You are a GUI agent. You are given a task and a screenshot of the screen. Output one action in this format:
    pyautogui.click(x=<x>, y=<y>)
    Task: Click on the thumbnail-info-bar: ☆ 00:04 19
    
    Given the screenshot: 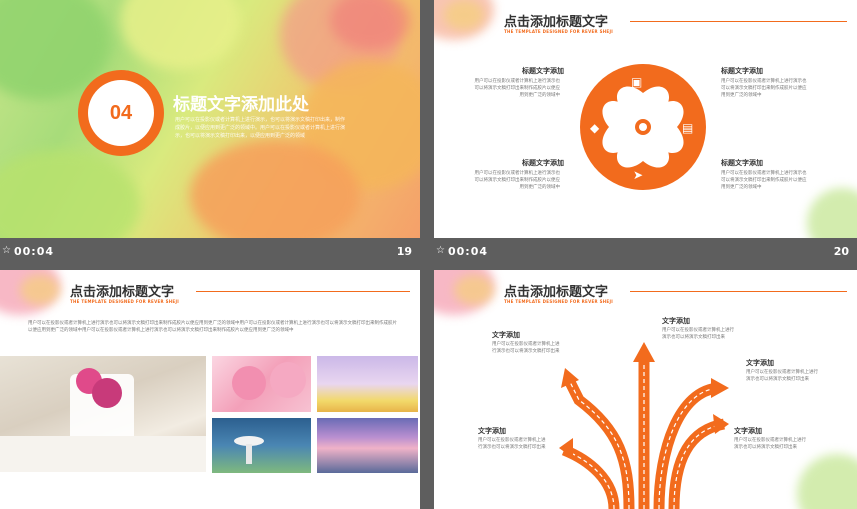 What is the action you would take?
    pyautogui.click(x=210, y=252)
    